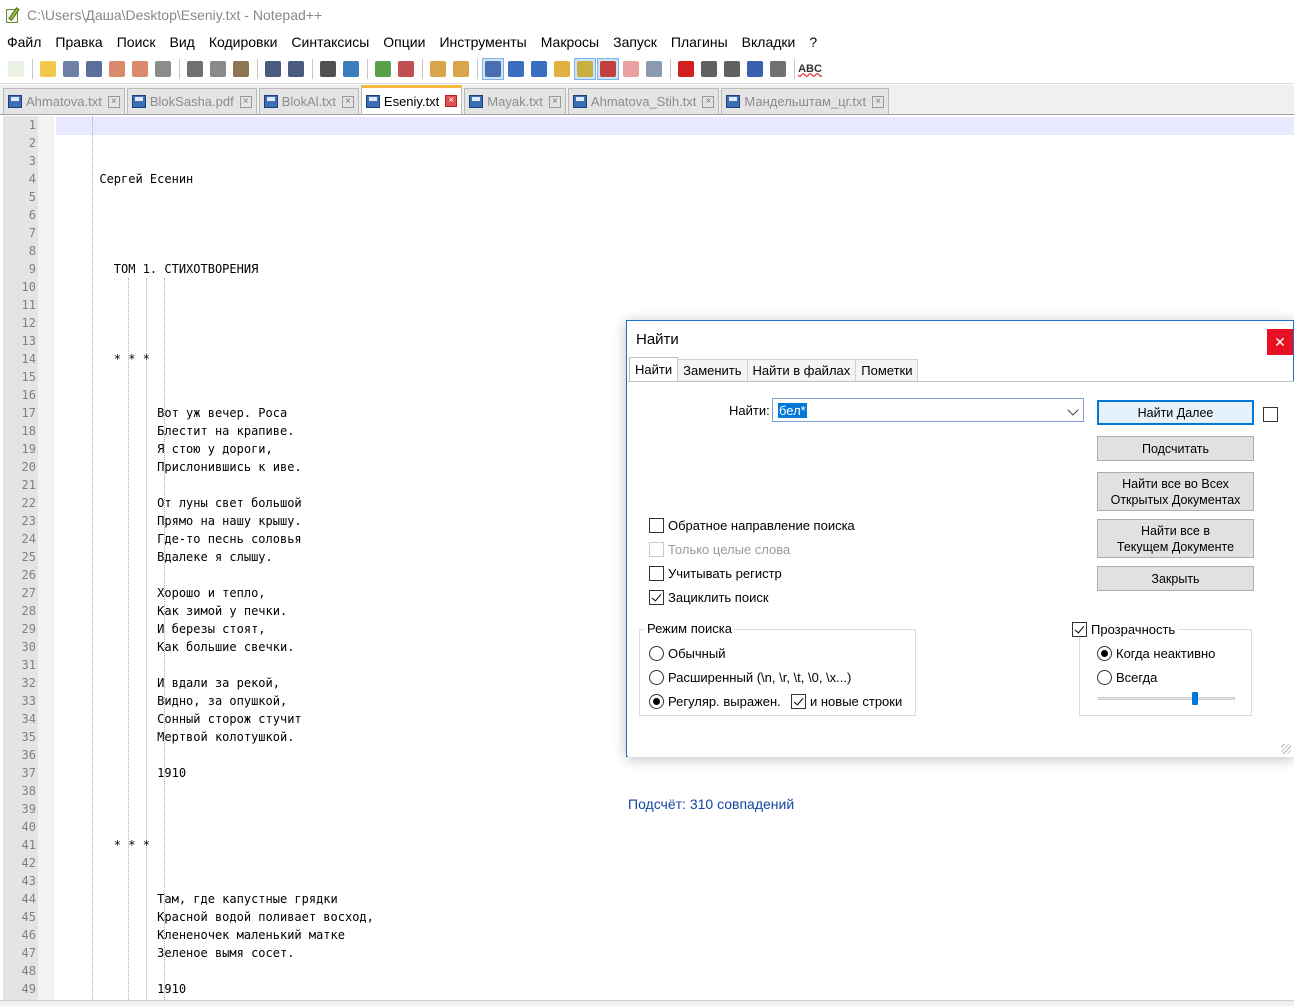 The width and height of the screenshot is (1294, 1006). Describe the element at coordinates (515, 101) in the screenshot. I see `document-tab: Mayak.txt ×` at that location.